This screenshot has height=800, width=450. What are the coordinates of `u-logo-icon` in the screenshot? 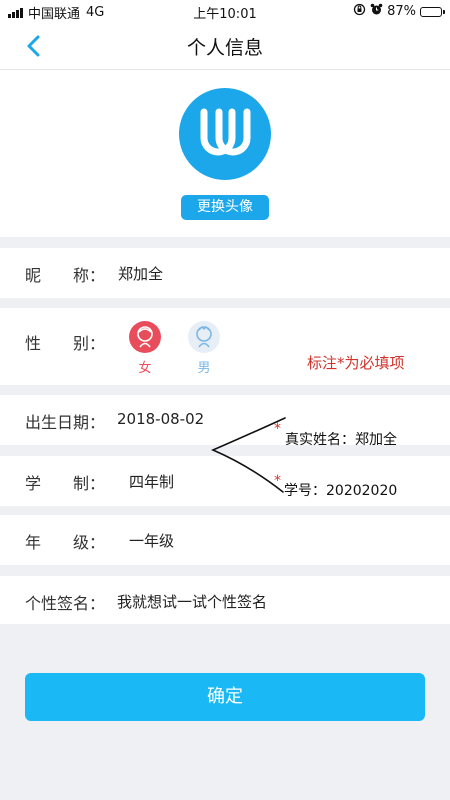 It's located at (231, 124).